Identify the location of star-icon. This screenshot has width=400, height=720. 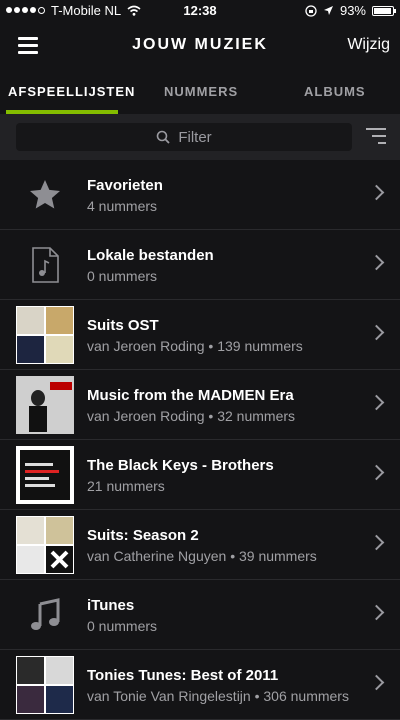
(45, 195).